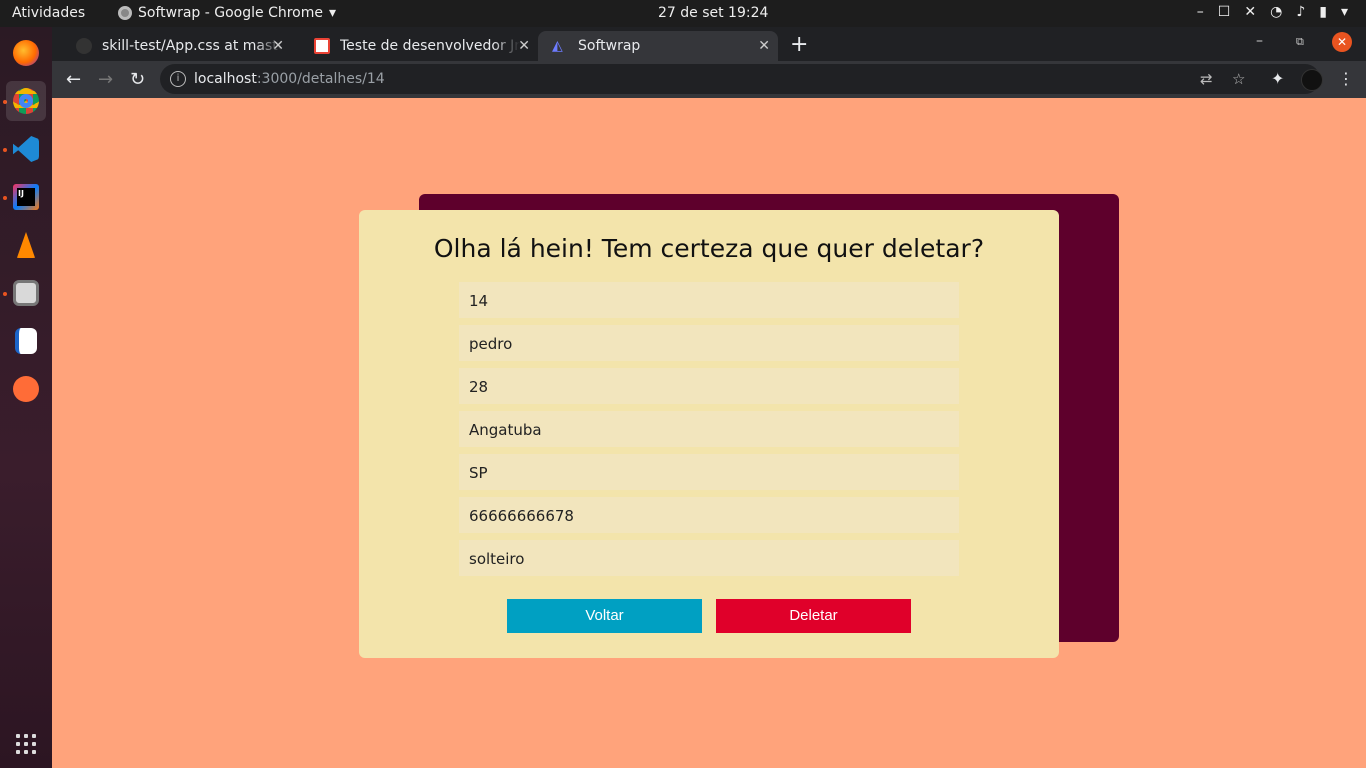 This screenshot has width=1366, height=768. What do you see at coordinates (604, 616) in the screenshot?
I see `voltar-button: Voltar` at bounding box center [604, 616].